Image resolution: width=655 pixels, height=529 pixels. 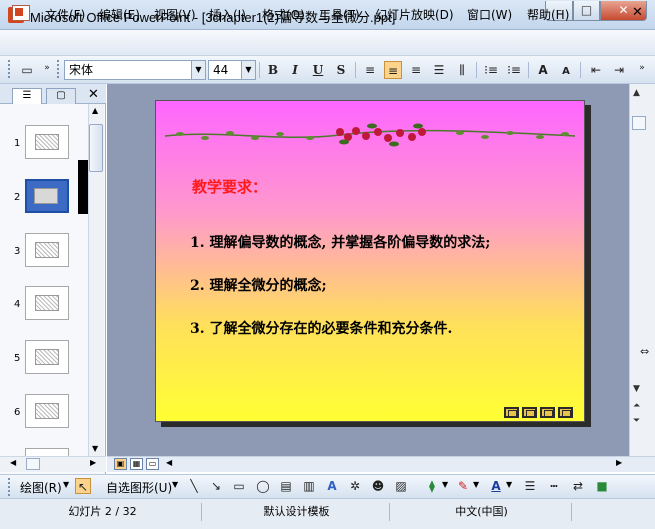 What do you see at coordinates (340, 242) in the screenshot?
I see `slide-bullet-1: 1. 理解偏导数的概念, 并掌握各阶偏导数的求法;` at bounding box center [340, 242].